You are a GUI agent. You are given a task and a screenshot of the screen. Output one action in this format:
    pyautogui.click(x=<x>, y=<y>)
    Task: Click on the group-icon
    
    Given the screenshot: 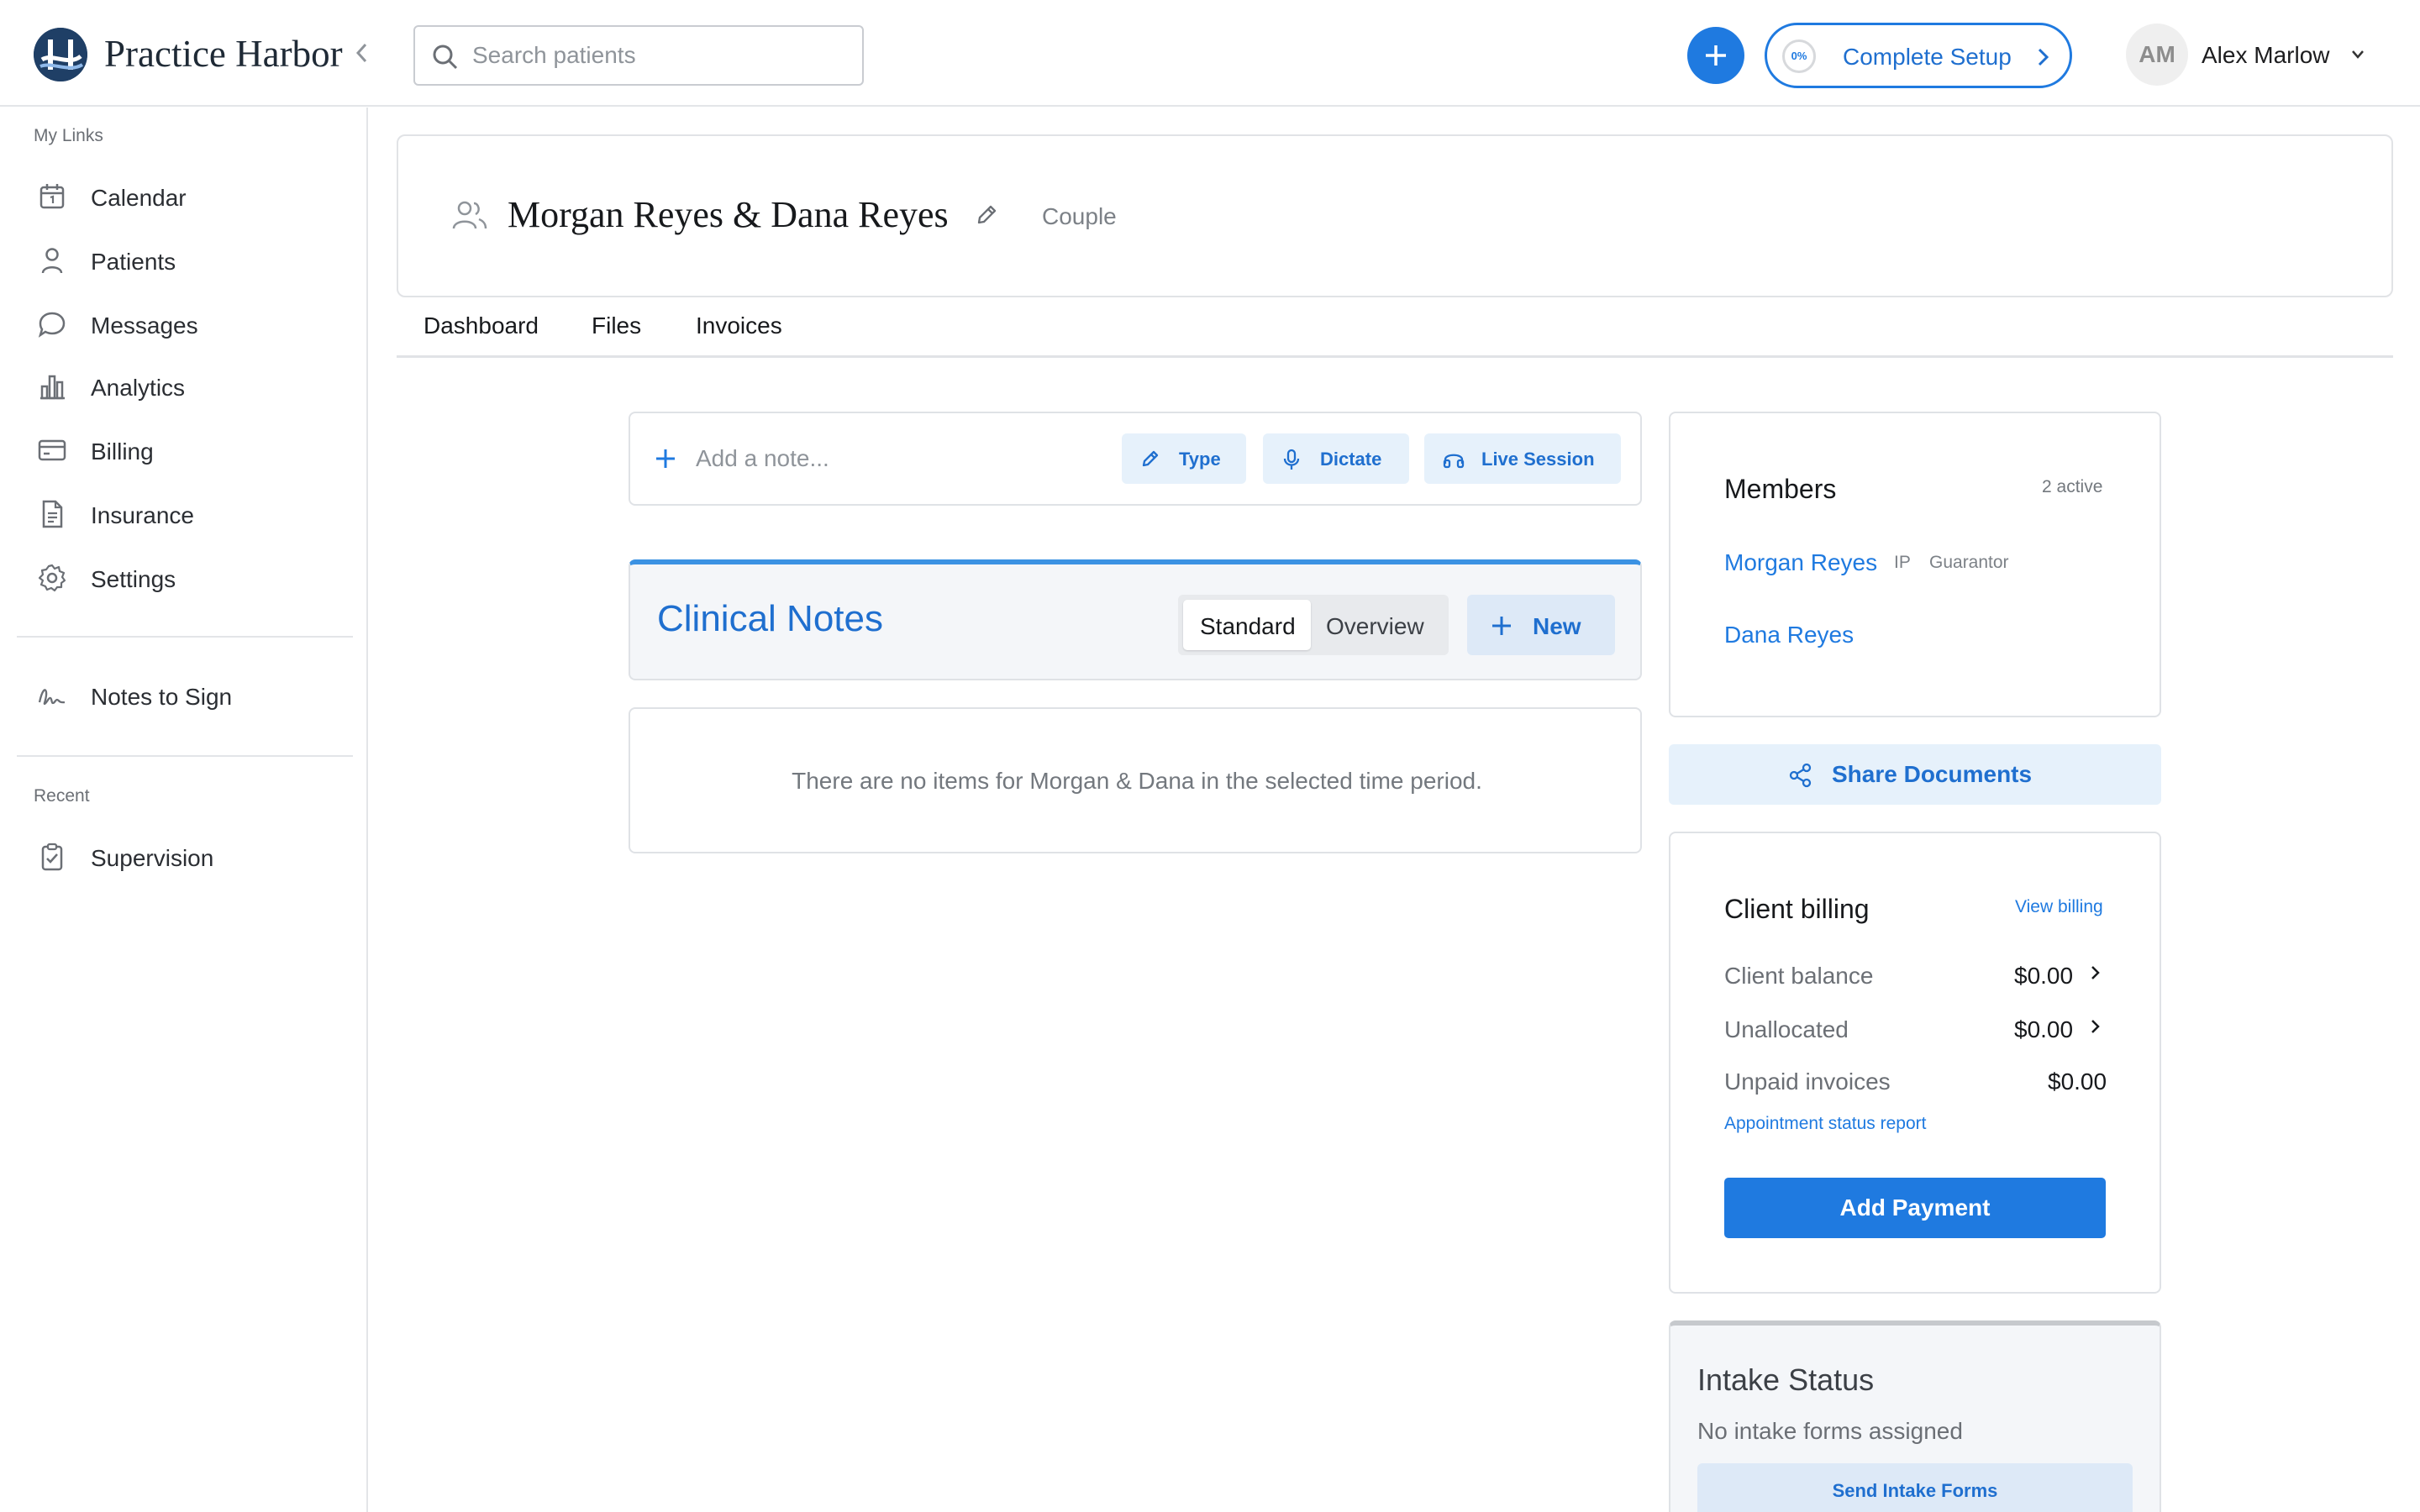 What is the action you would take?
    pyautogui.click(x=469, y=215)
    